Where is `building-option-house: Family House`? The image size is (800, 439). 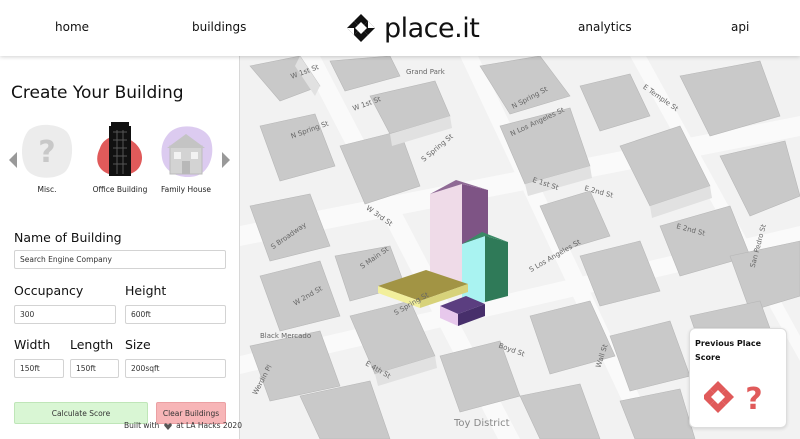 building-option-house: Family House is located at coordinates (186, 157).